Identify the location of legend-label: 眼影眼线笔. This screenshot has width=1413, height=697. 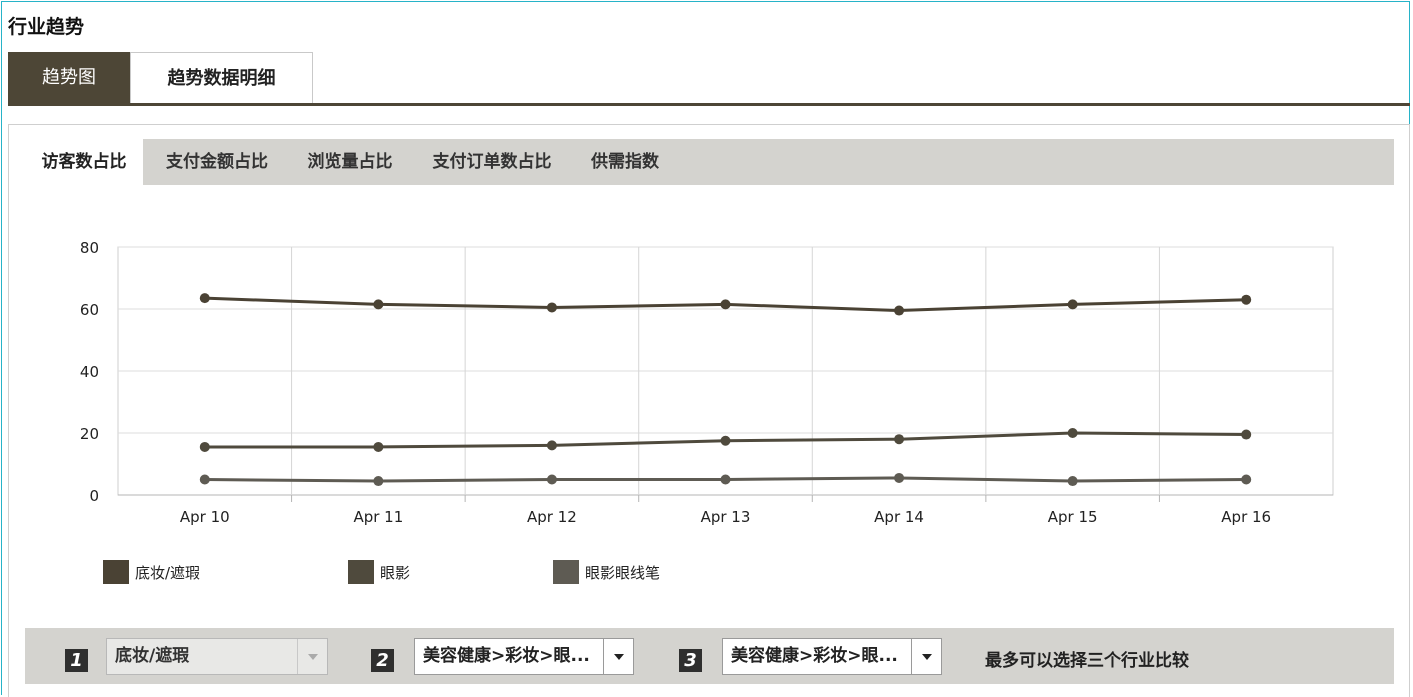
(623, 573).